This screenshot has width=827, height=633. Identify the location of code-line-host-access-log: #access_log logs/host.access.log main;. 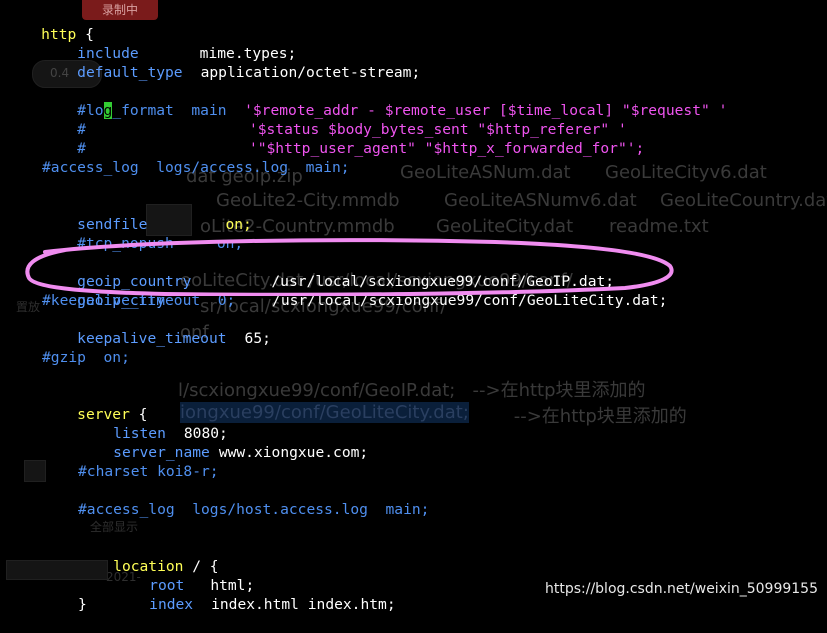
(254, 509).